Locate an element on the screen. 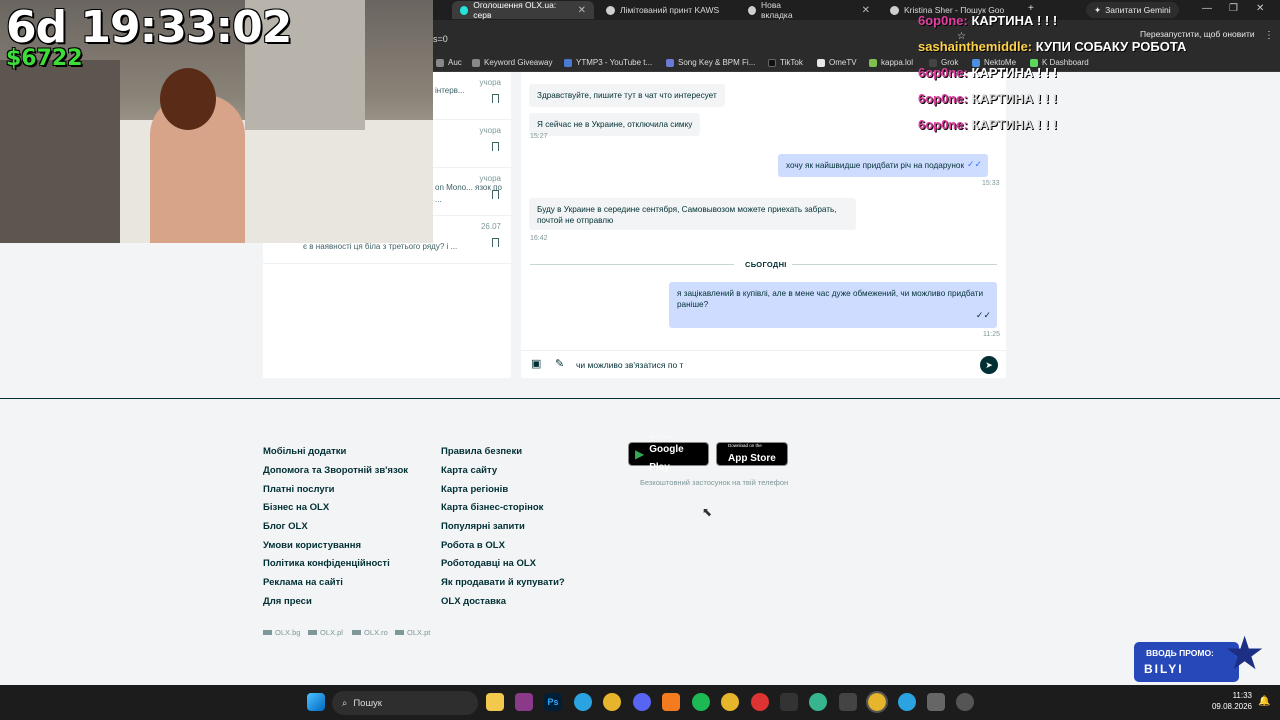 This screenshot has width=1280, height=720. flag-icon is located at coordinates (356, 632).